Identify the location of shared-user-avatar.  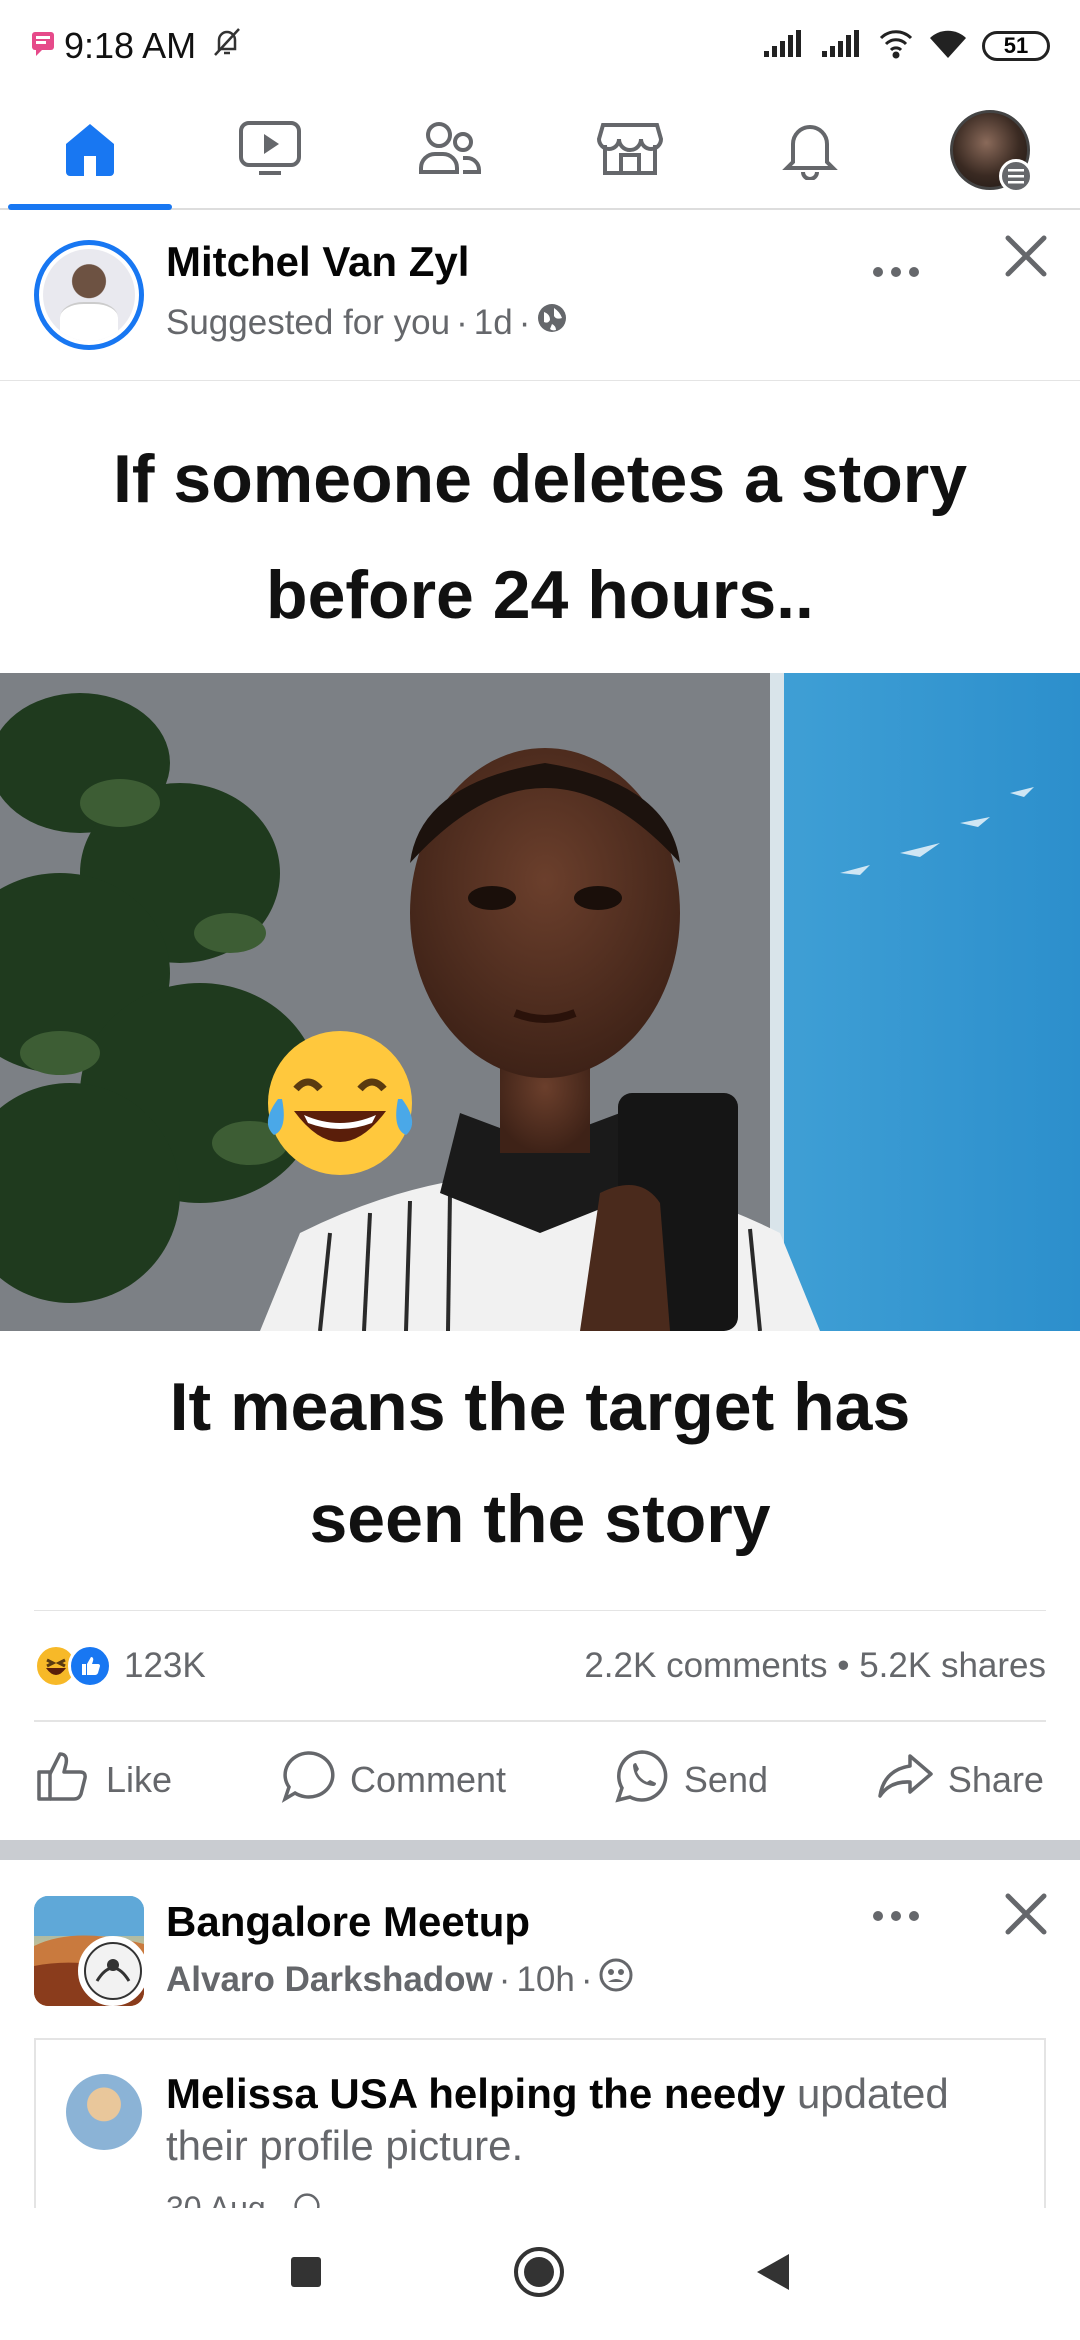
(104, 2112).